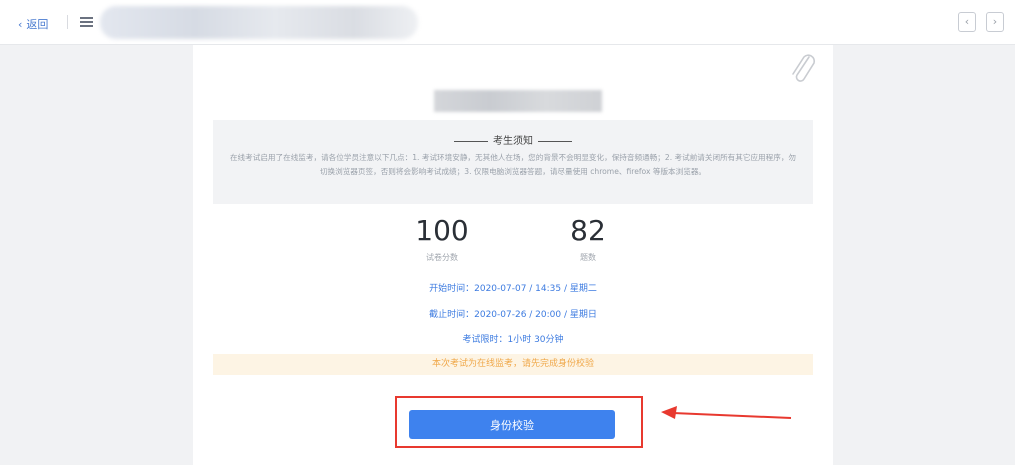 The width and height of the screenshot is (1015, 465). Describe the element at coordinates (588, 230) in the screenshot. I see `questions-value: 82` at that location.